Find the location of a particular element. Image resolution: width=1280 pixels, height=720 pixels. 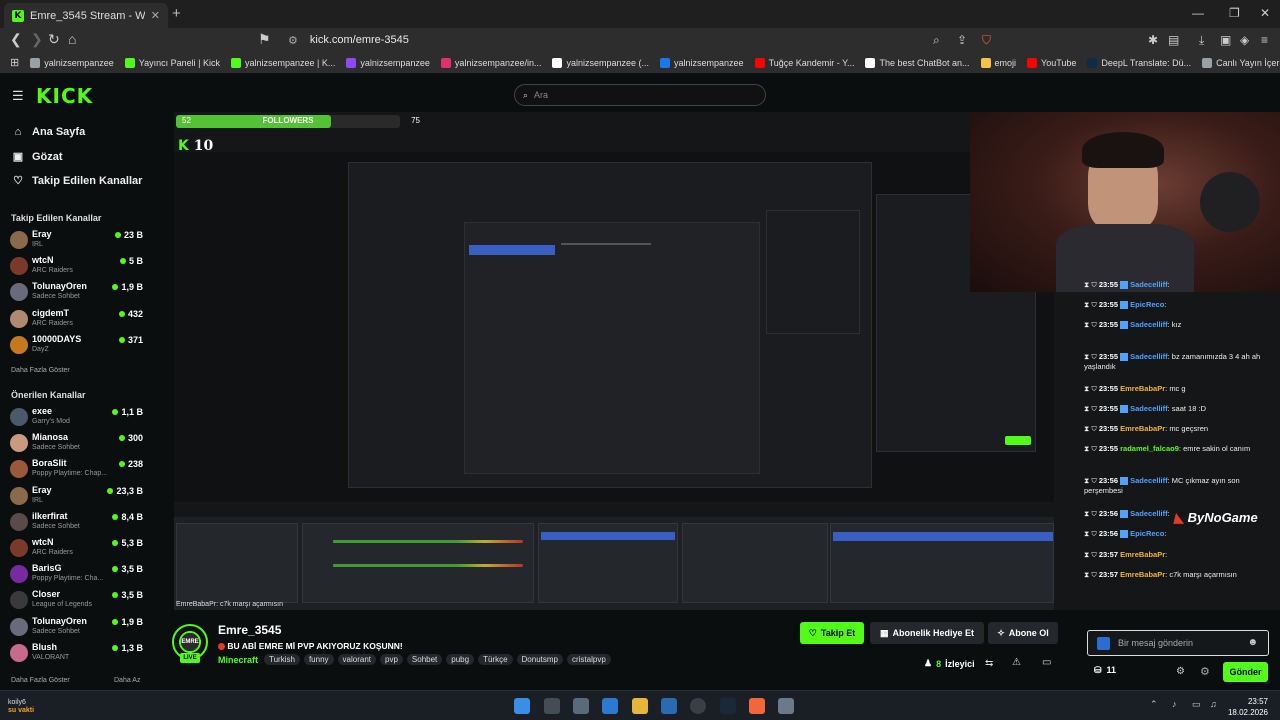

stream-tag: pvp is located at coordinates (391, 659).